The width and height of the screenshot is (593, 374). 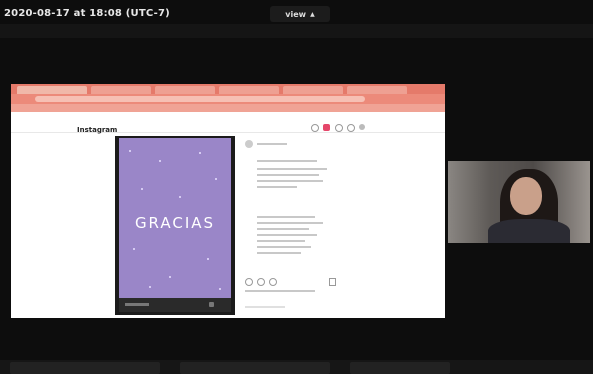 What do you see at coordinates (526, 196) in the screenshot?
I see `participant-face` at bounding box center [526, 196].